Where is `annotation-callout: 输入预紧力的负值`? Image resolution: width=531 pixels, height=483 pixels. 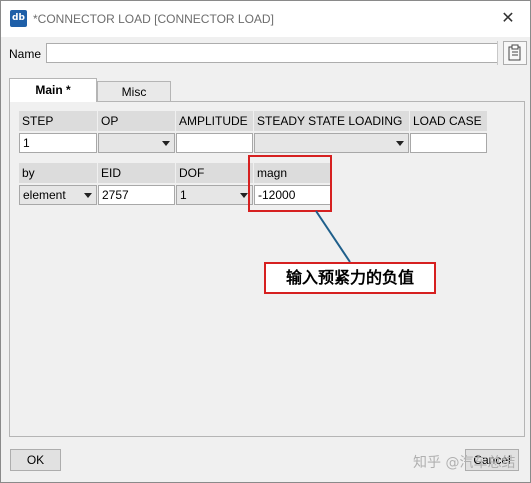 annotation-callout: 输入预紧力的负值 is located at coordinates (350, 278).